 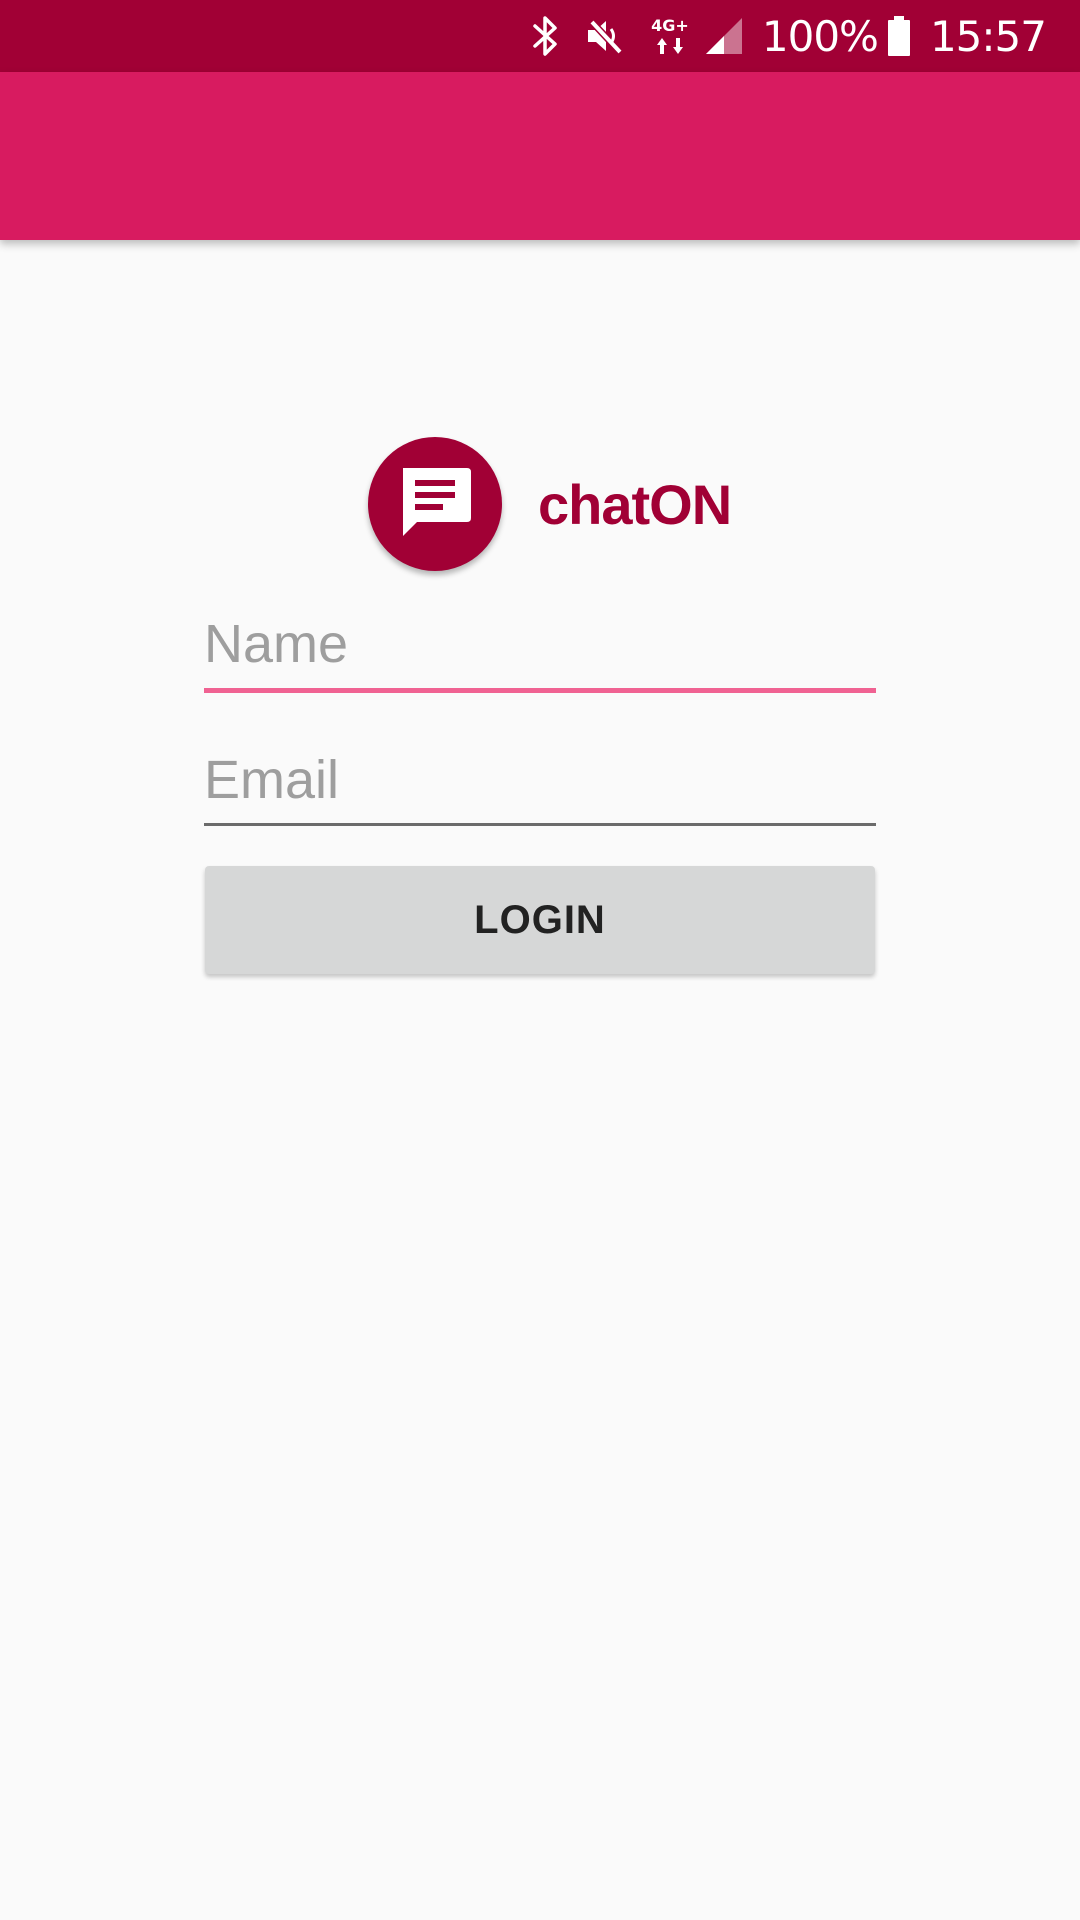 I want to click on signal-icon, so click(x=724, y=36).